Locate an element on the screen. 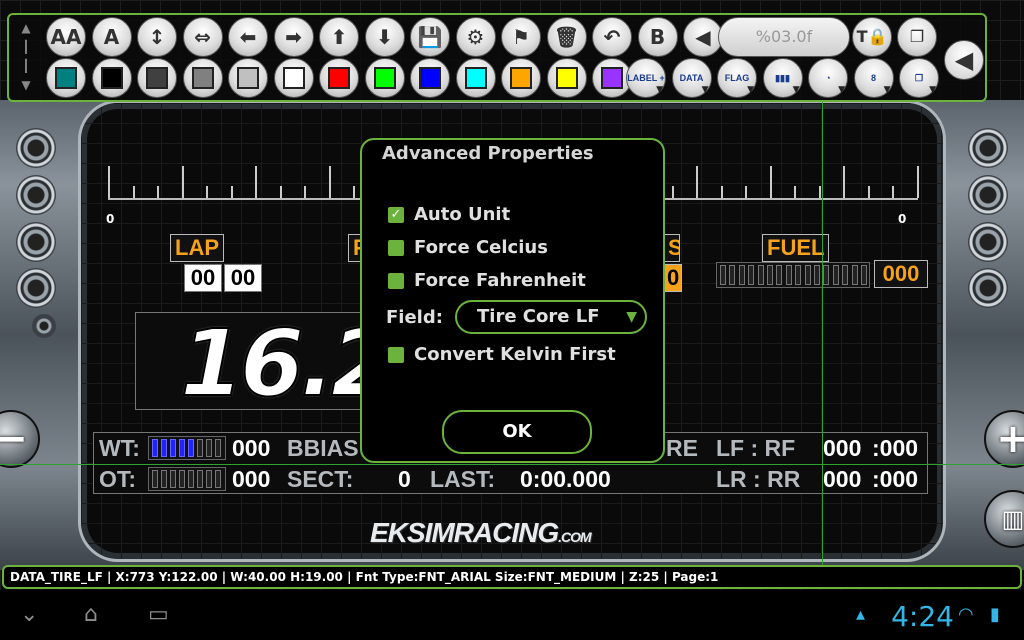 This screenshot has width=1024, height=640. ok-button: OK is located at coordinates (517, 432).